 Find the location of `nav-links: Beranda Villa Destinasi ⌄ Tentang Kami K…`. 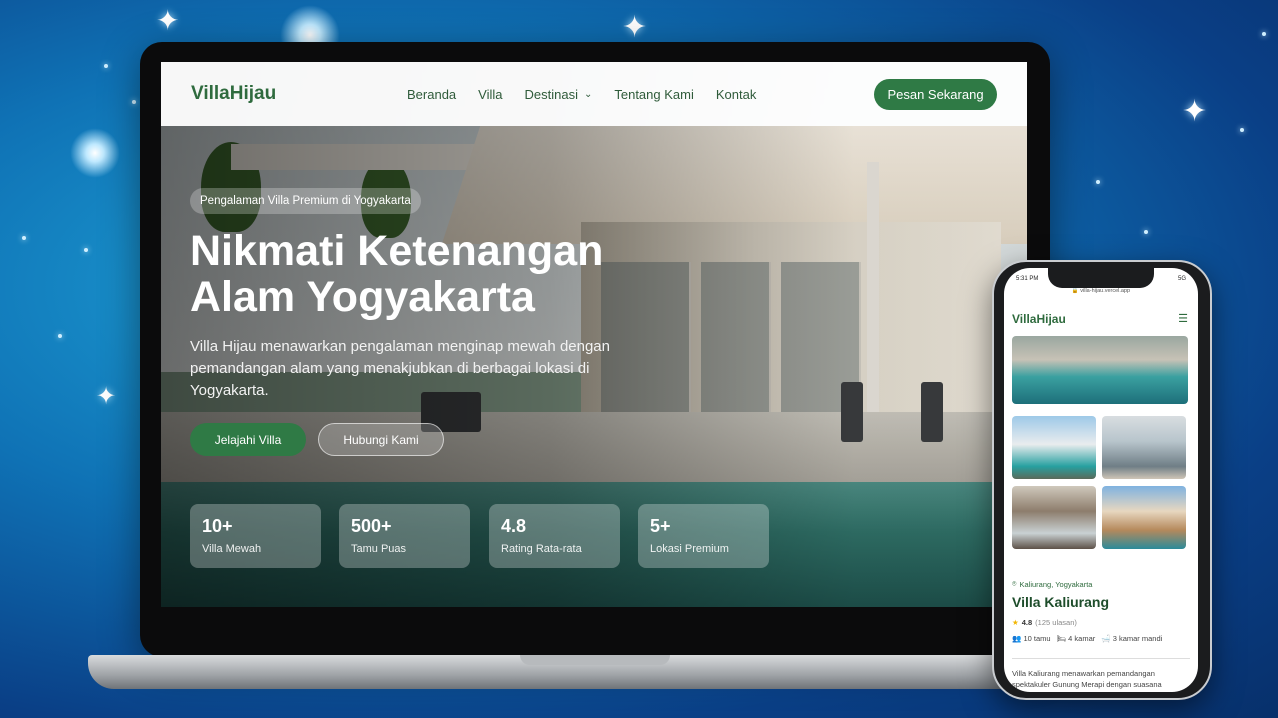

nav-links: Beranda Villa Destinasi ⌄ Tentang Kami K… is located at coordinates (592, 94).